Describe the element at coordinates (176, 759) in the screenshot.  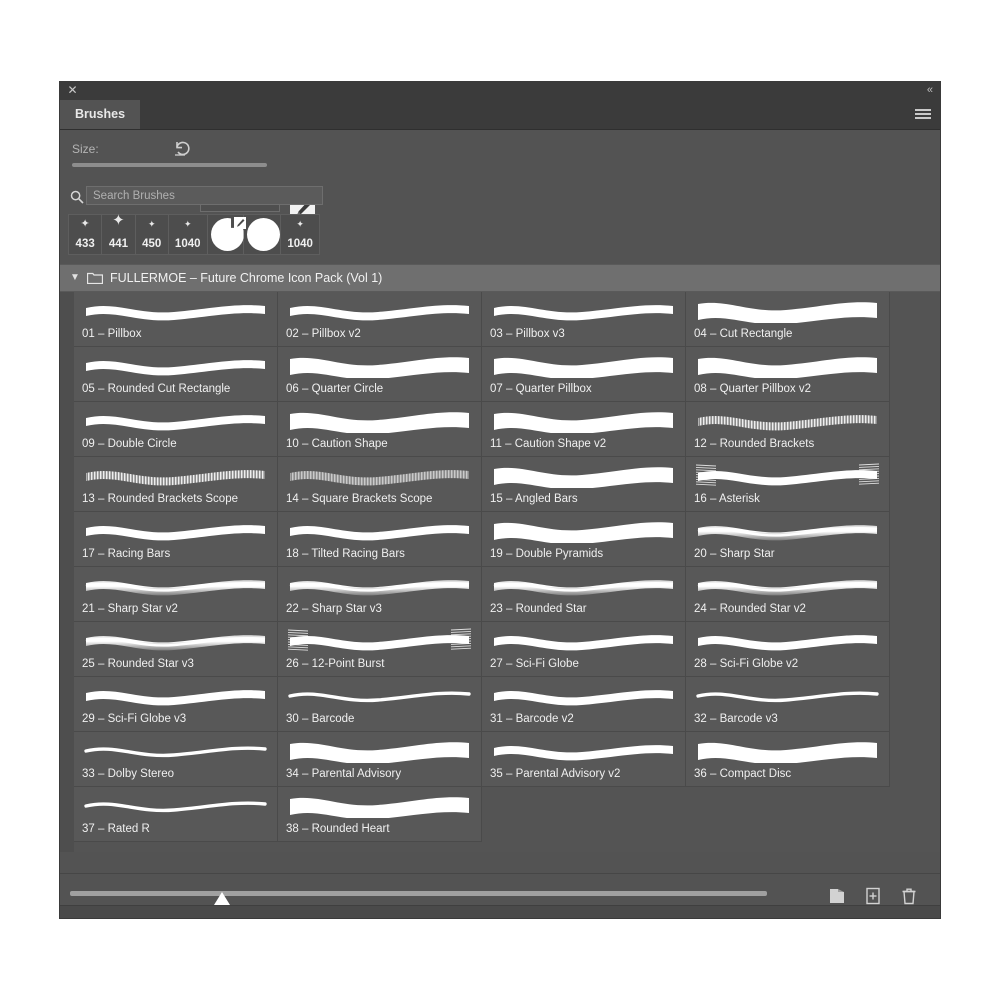
I see `brush-item: 33 – Dolby Stereo` at that location.